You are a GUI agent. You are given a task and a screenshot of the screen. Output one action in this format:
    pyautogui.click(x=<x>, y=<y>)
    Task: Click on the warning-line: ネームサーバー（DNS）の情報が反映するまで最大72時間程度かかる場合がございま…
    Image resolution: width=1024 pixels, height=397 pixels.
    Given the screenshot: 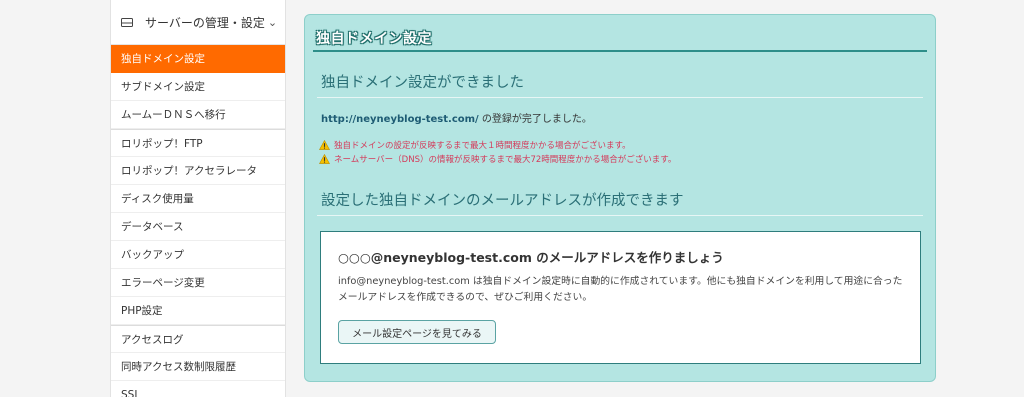 What is the action you would take?
    pyautogui.click(x=497, y=159)
    